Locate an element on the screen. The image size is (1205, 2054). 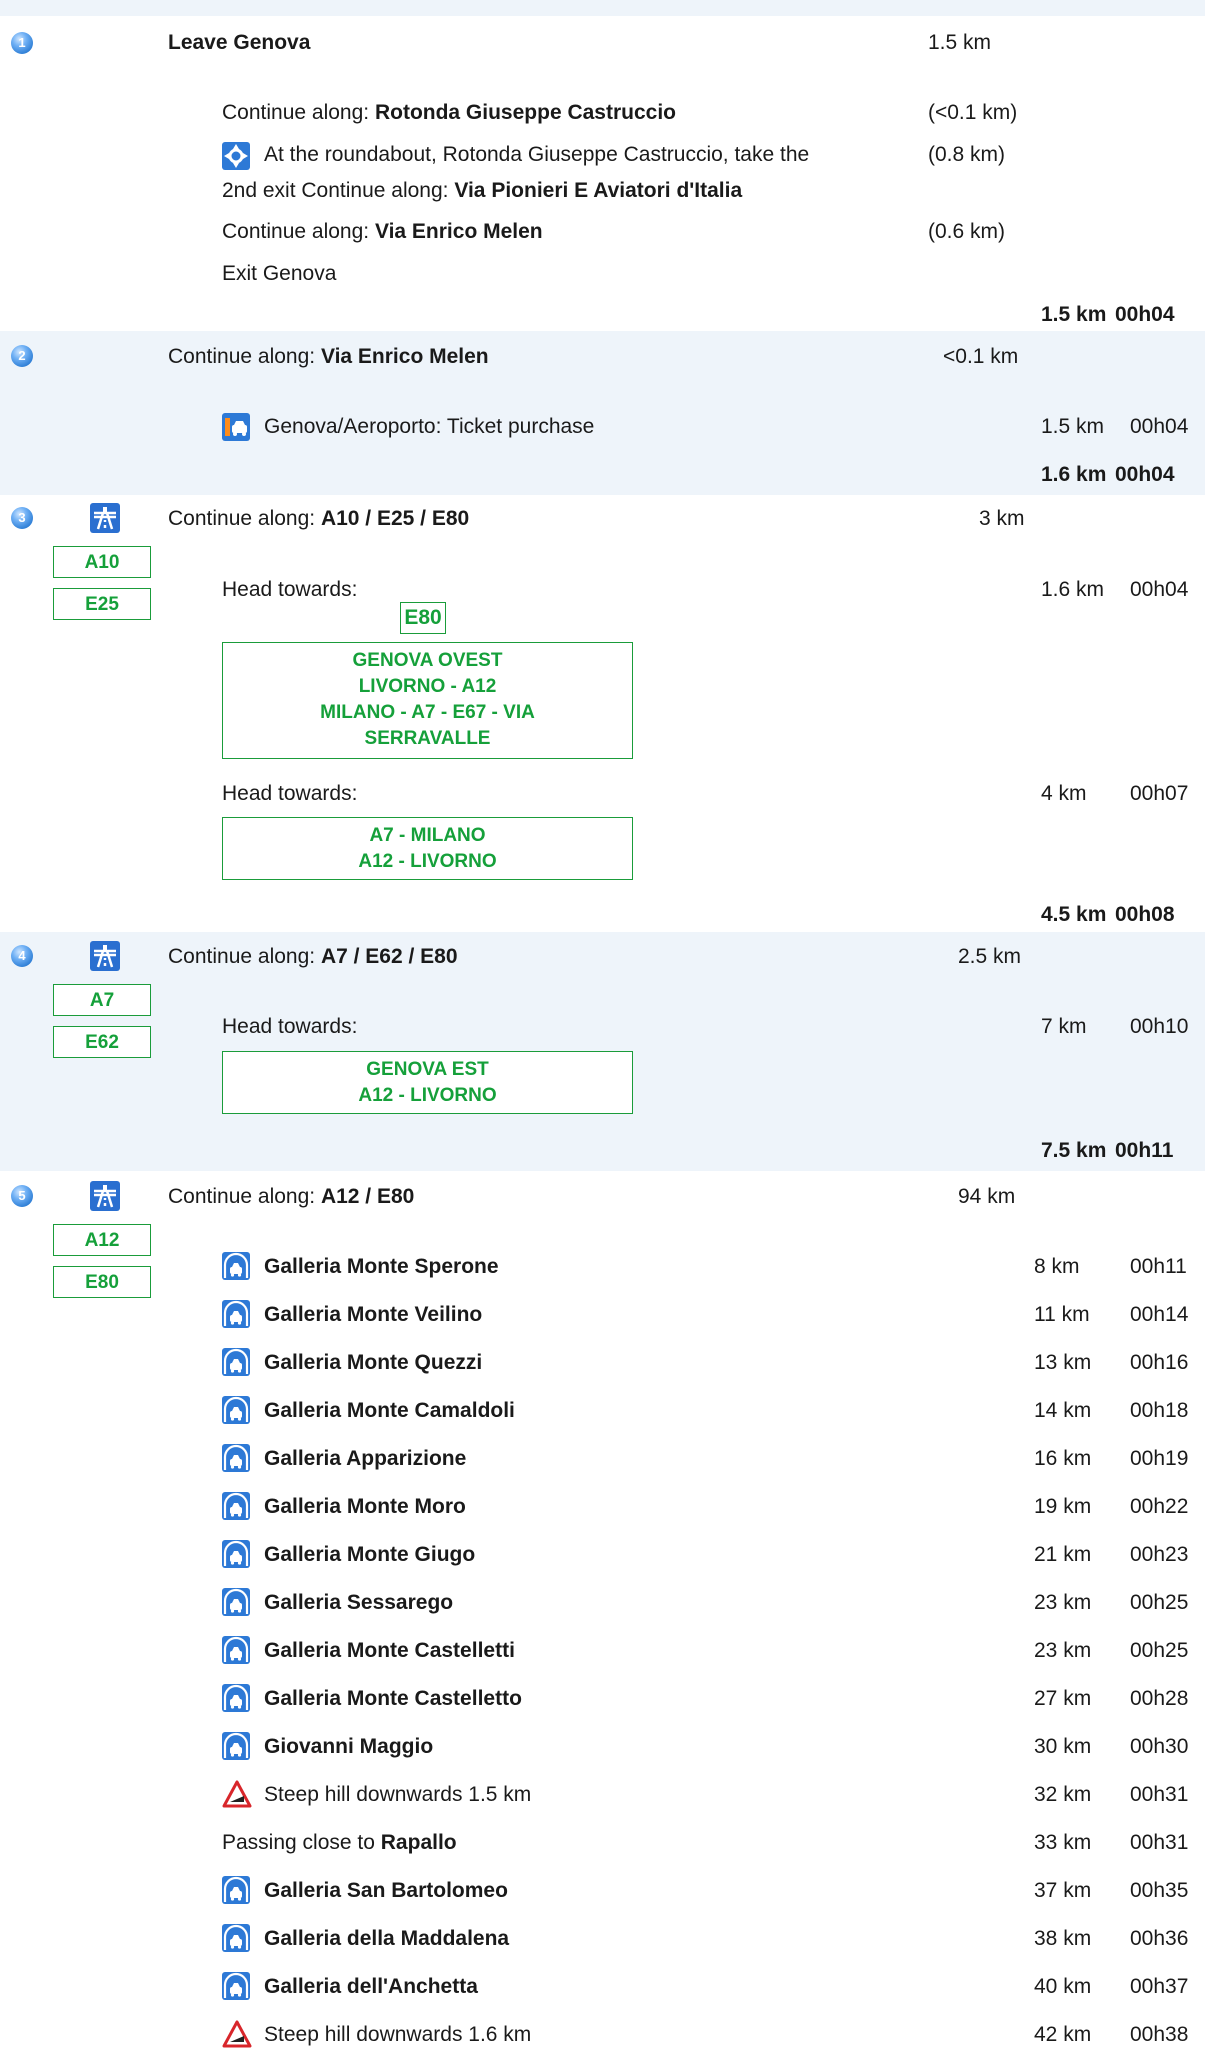
waypoint-distance: 32 km is located at coordinates (1063, 1794).